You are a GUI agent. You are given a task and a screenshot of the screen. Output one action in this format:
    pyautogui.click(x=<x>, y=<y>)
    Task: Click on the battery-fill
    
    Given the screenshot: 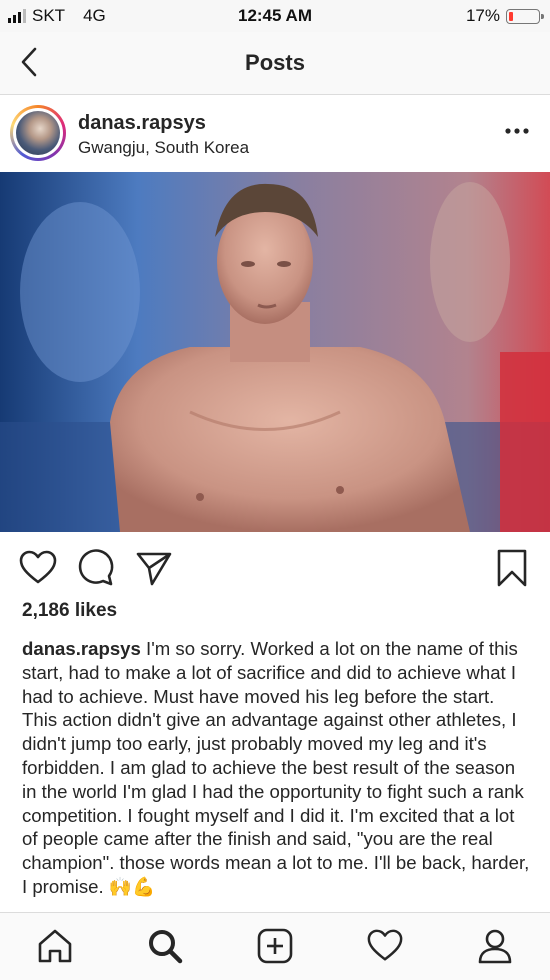 What is the action you would take?
    pyautogui.click(x=511, y=16)
    